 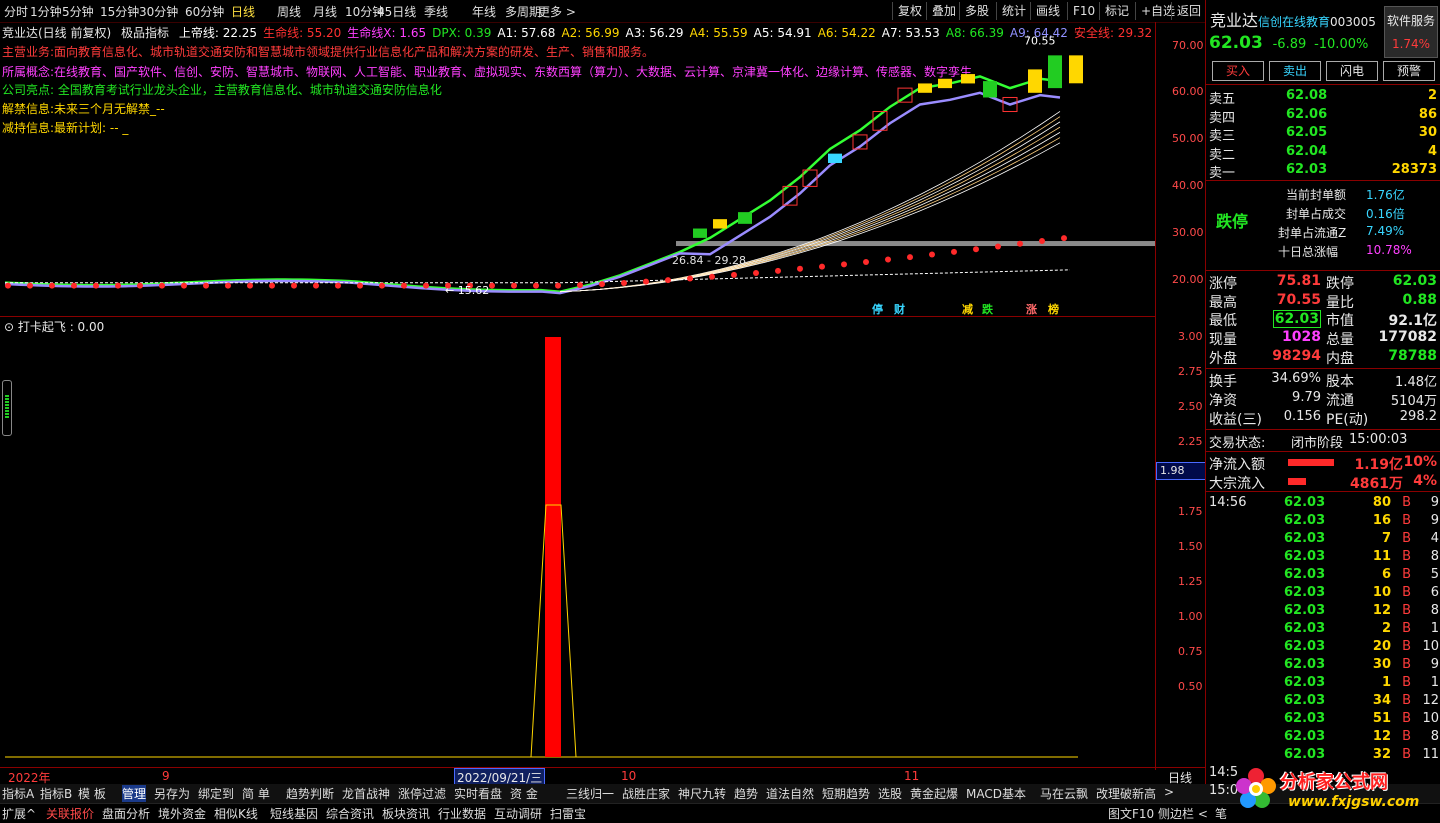 I want to click on formula-tab: 简 单, so click(x=256, y=793).